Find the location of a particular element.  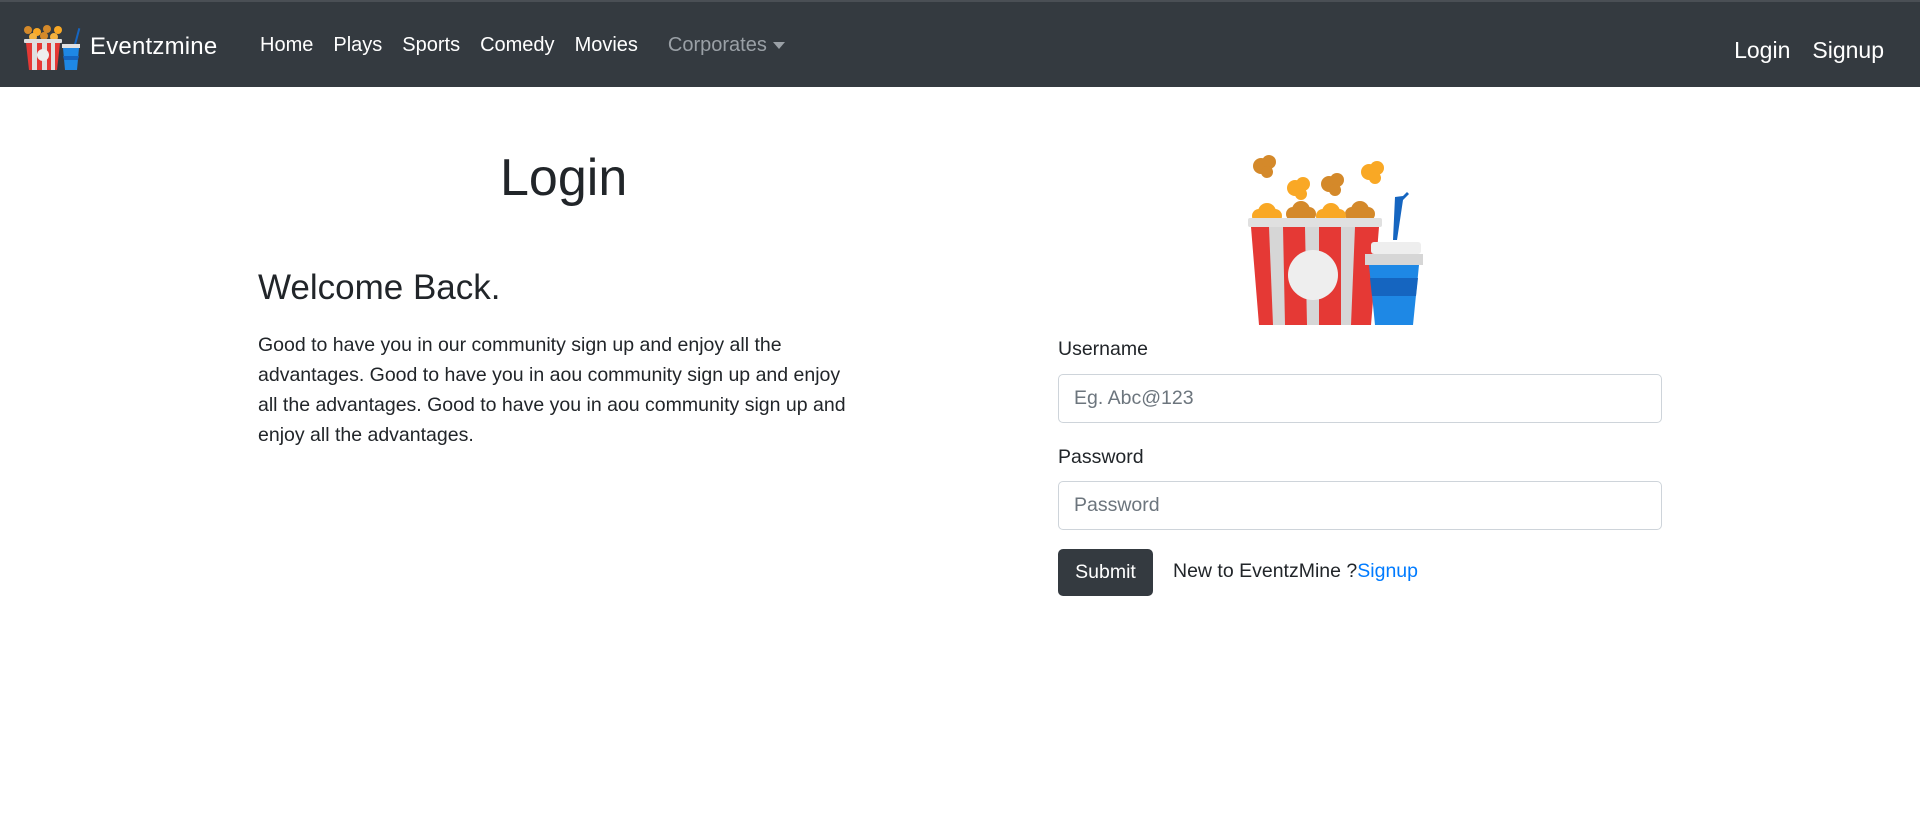

popcorn-hero-image is located at coordinates (1335, 240).